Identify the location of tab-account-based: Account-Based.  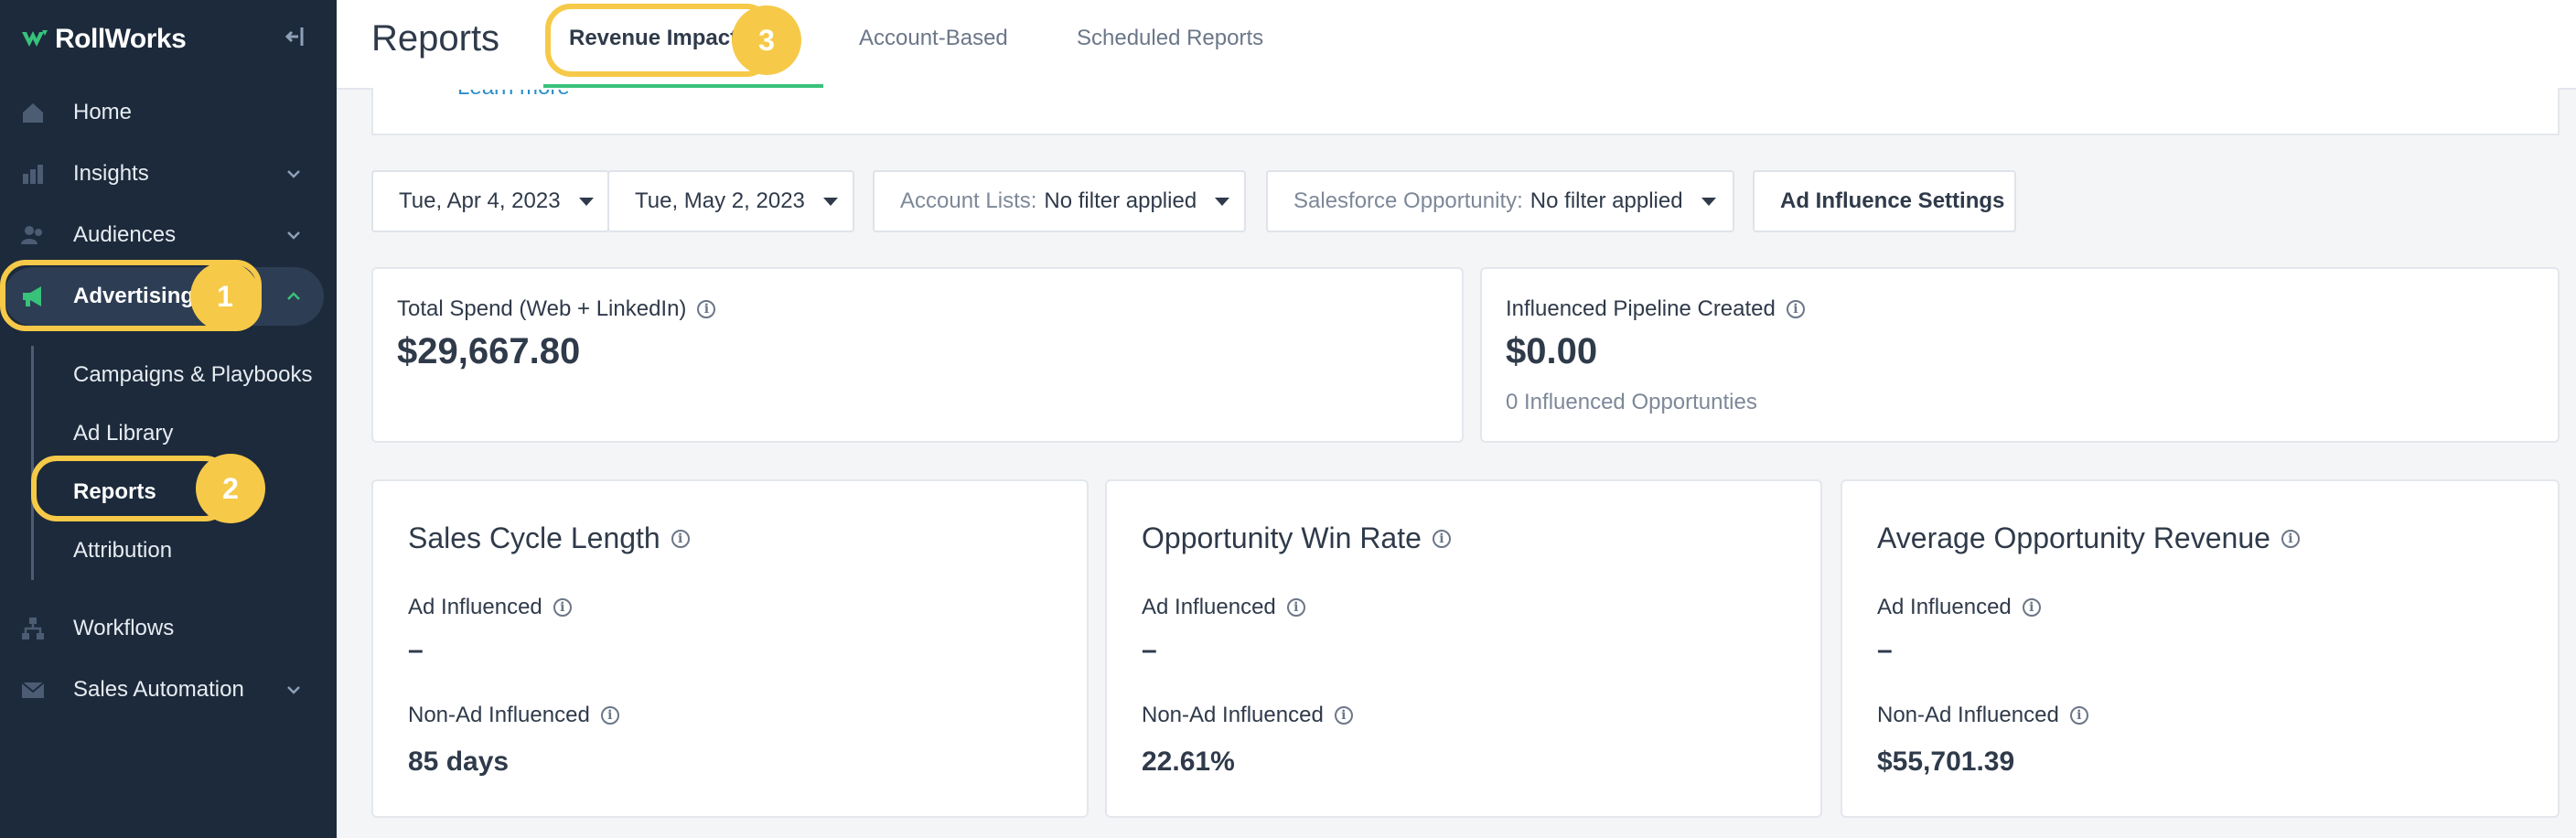
(934, 38).